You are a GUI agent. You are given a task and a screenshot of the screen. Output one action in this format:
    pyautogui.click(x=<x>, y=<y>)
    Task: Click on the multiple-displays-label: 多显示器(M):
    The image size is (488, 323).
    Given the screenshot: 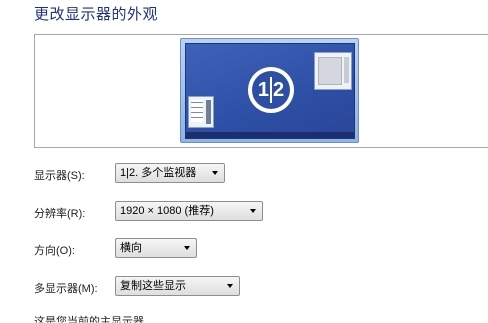 What is the action you would take?
    pyautogui.click(x=66, y=289)
    